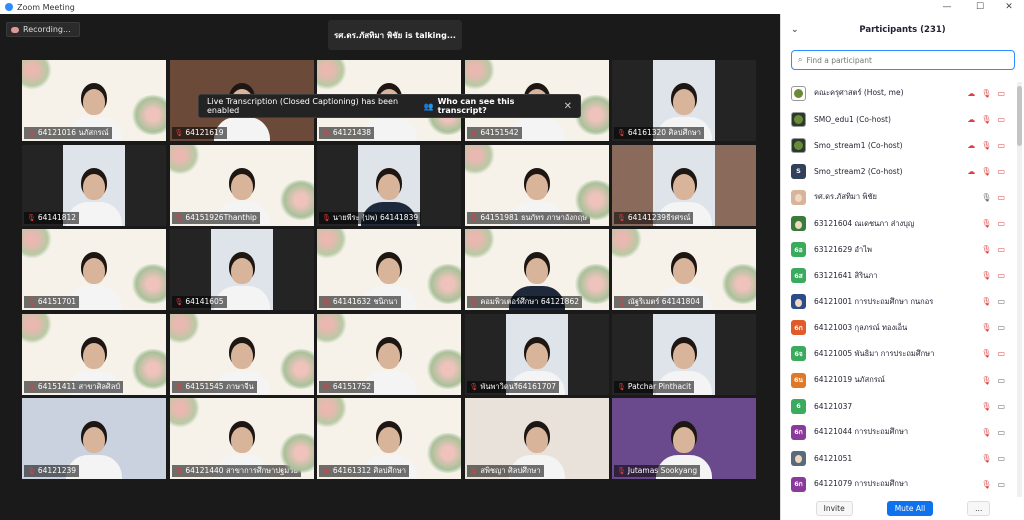  I want to click on participant-search: ⌕, so click(903, 60).